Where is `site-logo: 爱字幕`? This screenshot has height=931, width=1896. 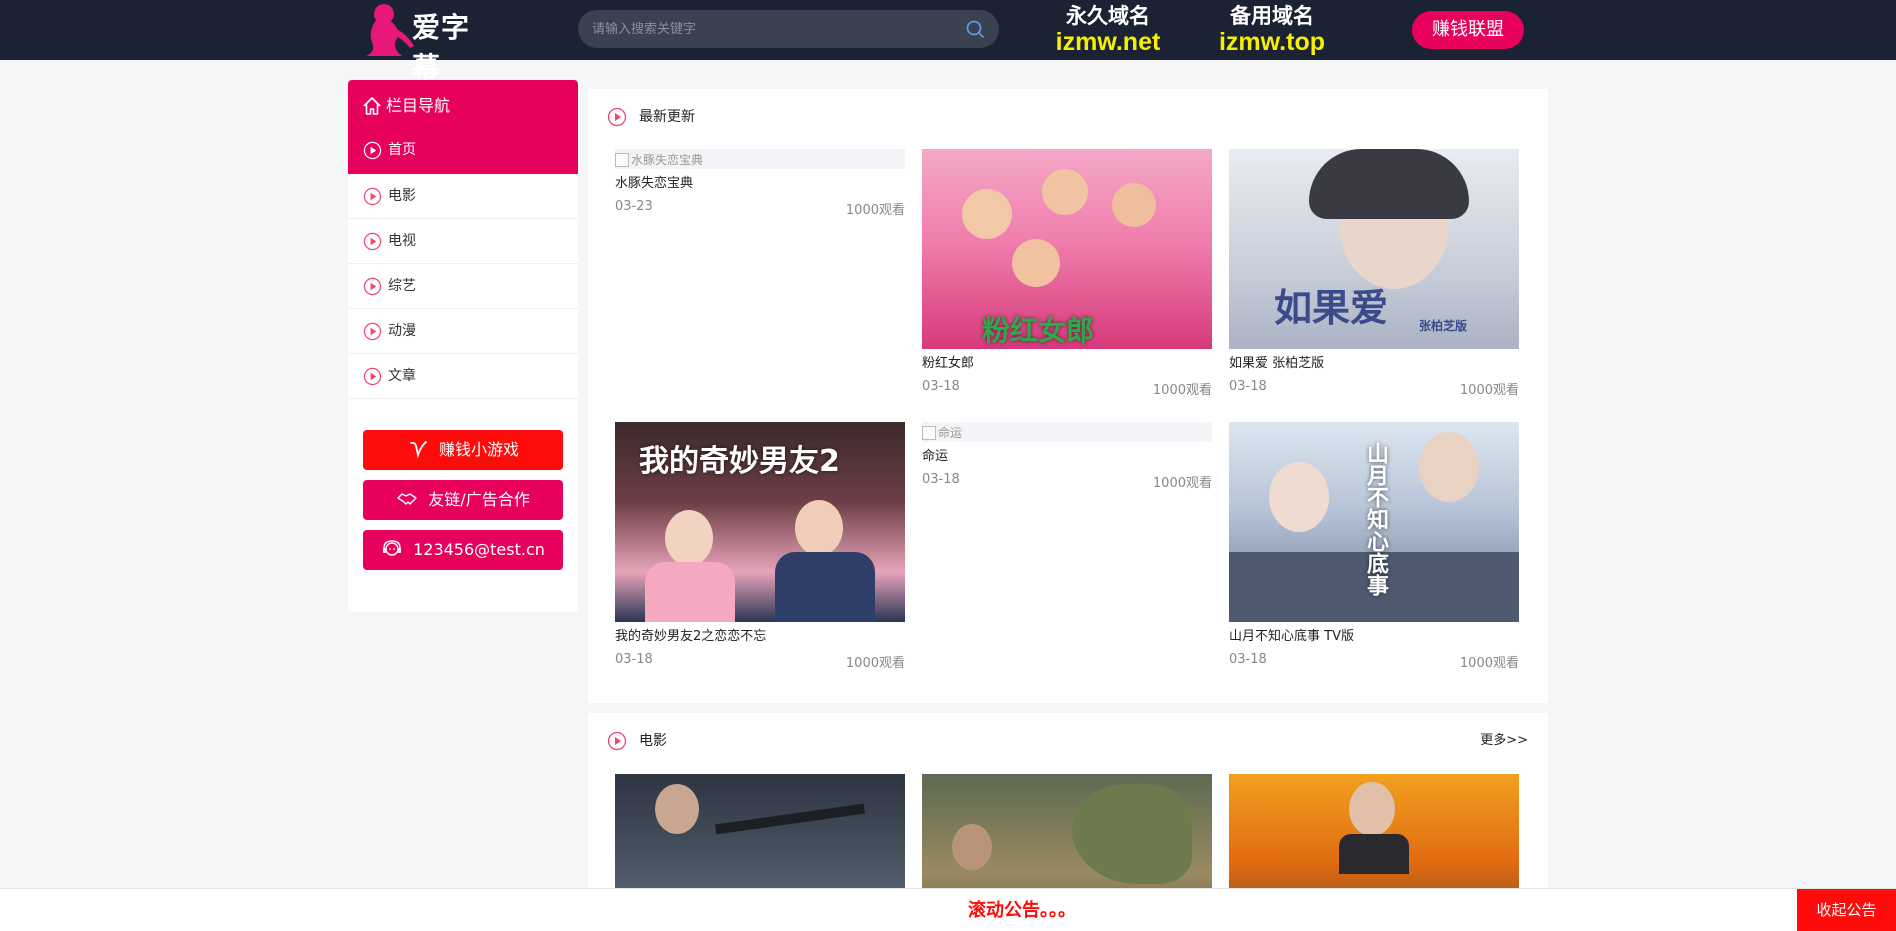
site-logo: 爱字幕 is located at coordinates (430, 43).